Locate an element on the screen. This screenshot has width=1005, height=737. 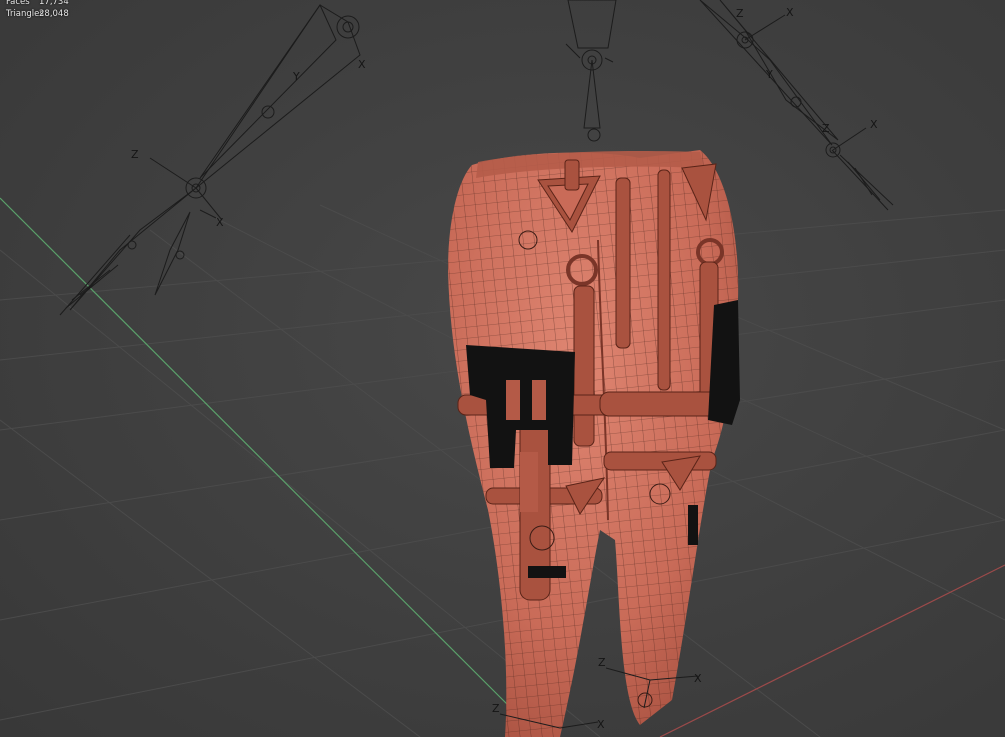
right-arm-bones is located at coordinates (796, 105).